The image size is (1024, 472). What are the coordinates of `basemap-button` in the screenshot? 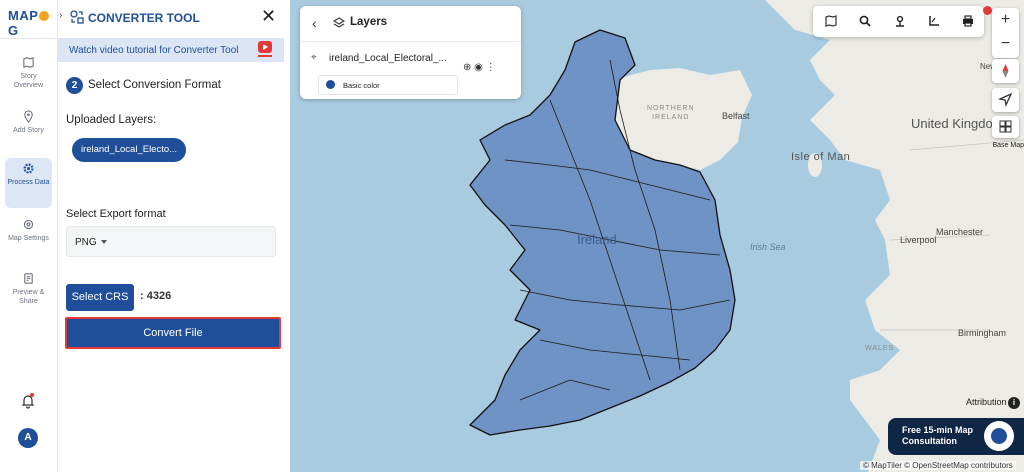 It's located at (1005, 127).